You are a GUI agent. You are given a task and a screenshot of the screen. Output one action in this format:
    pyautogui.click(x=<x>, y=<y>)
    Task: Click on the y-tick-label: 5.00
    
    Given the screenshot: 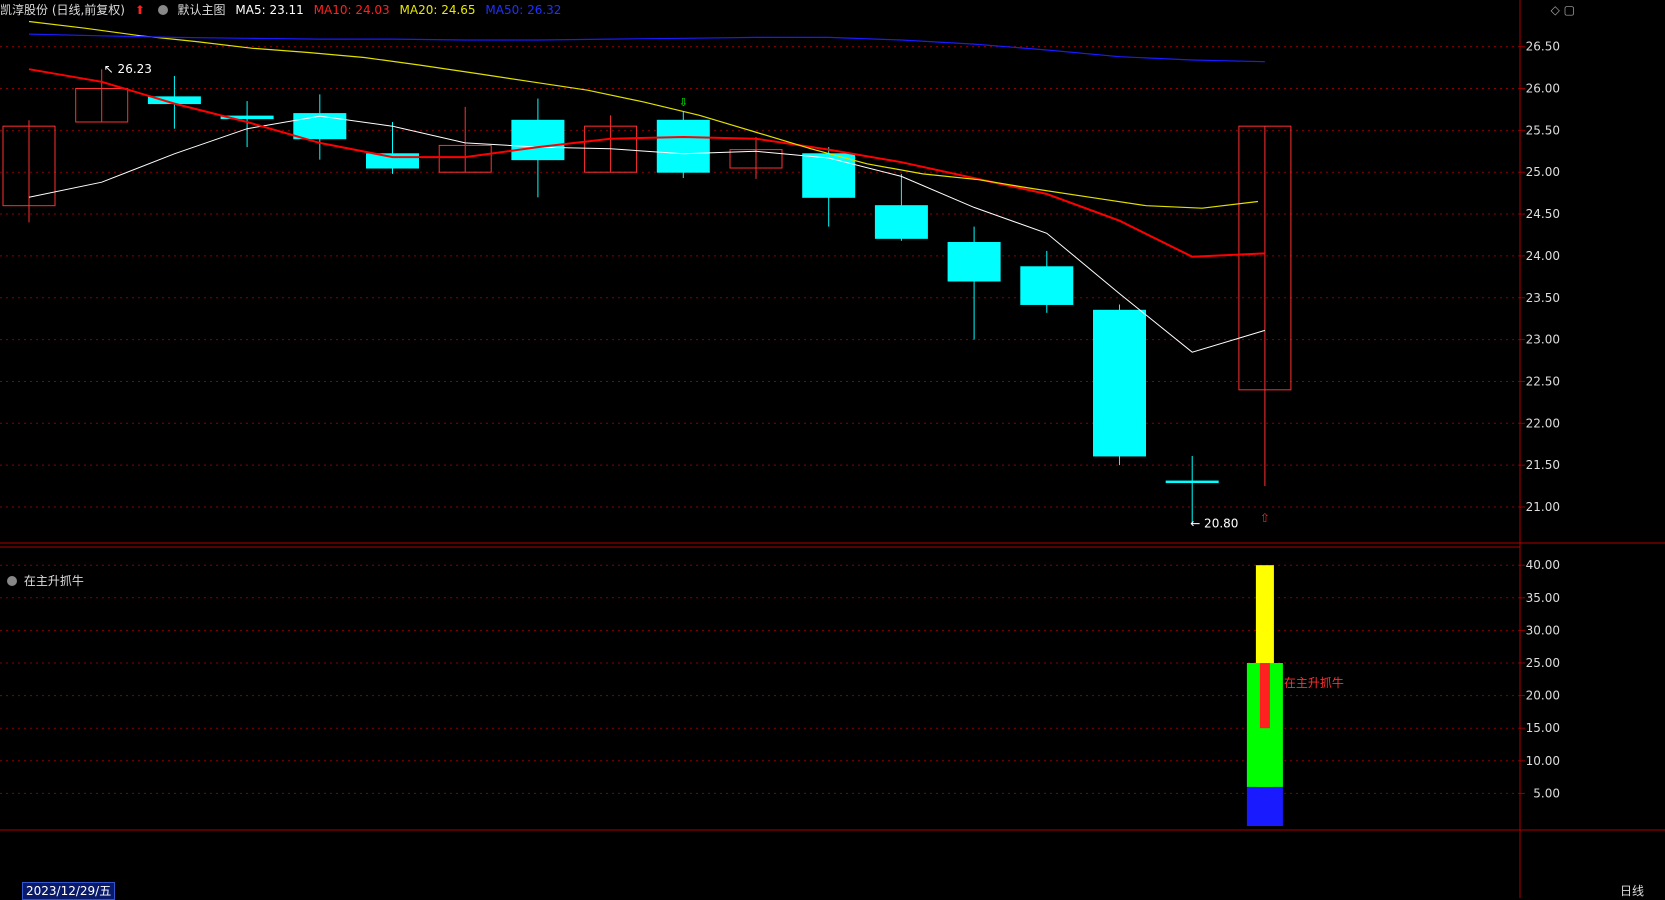 What is the action you would take?
    pyautogui.click(x=1546, y=793)
    